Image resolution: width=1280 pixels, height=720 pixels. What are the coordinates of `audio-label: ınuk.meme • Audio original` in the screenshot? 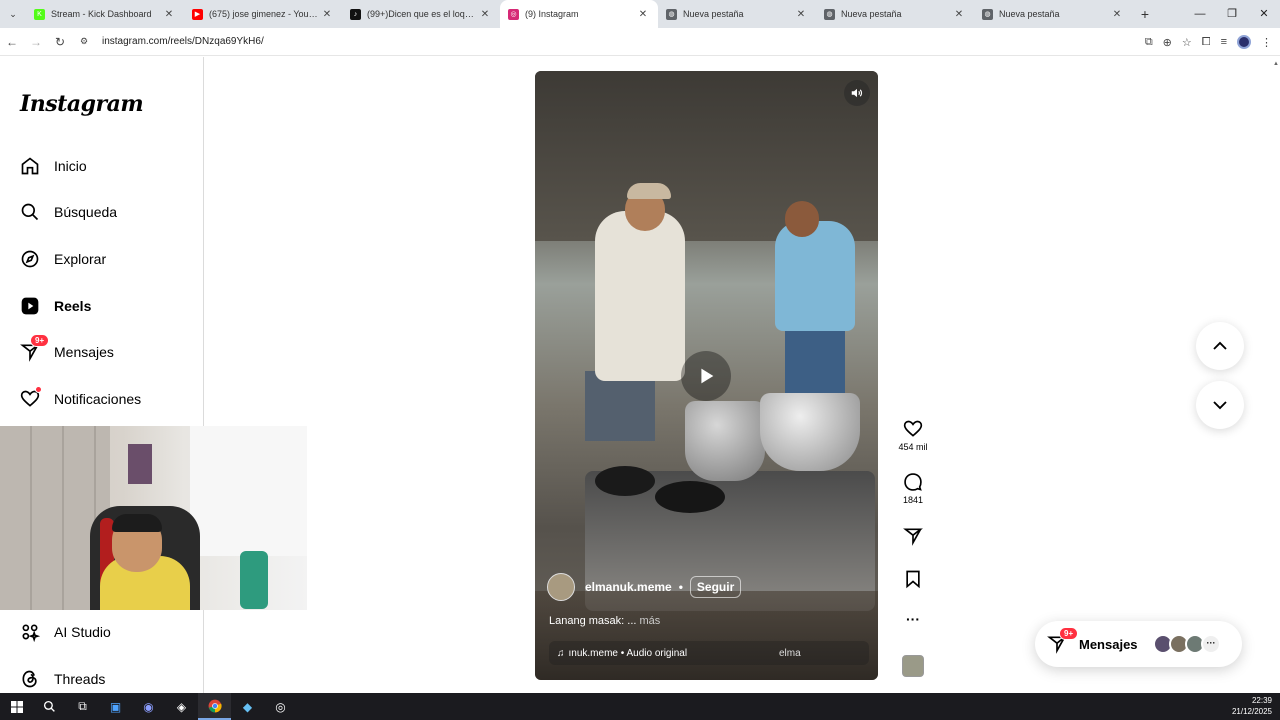 It's located at (628, 653).